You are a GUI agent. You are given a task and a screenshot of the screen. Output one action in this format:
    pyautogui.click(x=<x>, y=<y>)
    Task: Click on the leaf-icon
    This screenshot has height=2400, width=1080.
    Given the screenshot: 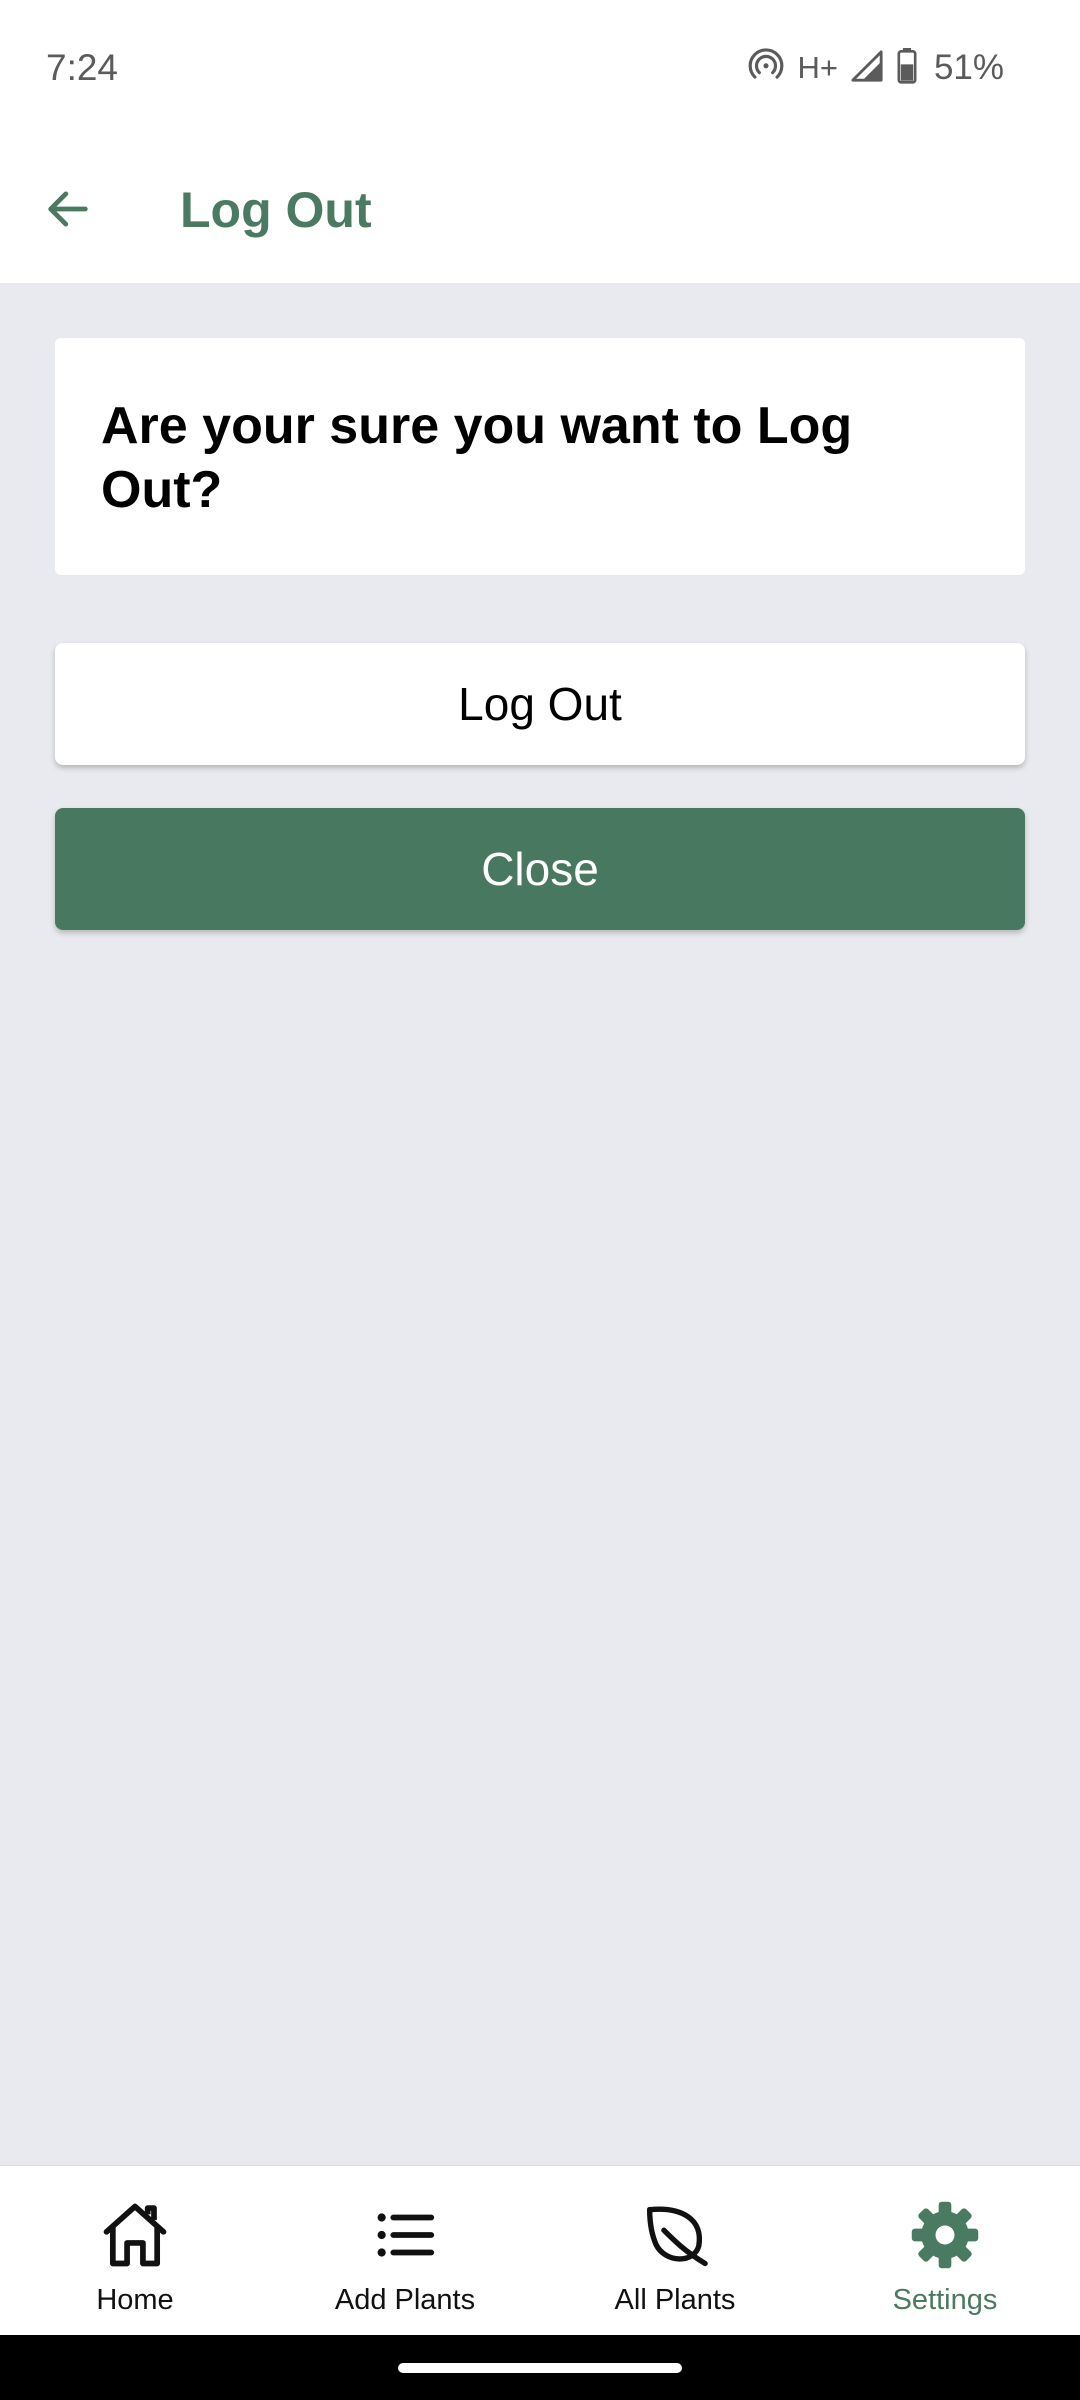 What is the action you would take?
    pyautogui.click(x=675, y=2235)
    